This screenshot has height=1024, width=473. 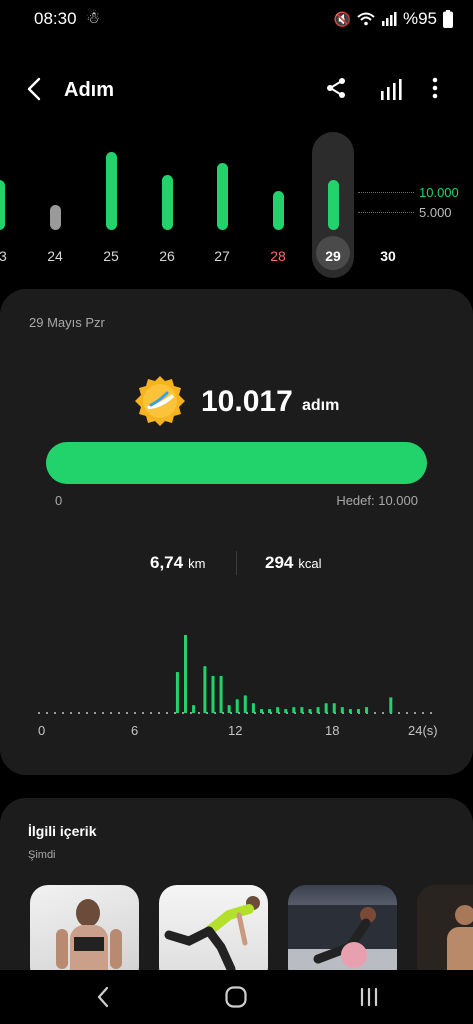 I want to click on goal-progress-bar, so click(x=236, y=463).